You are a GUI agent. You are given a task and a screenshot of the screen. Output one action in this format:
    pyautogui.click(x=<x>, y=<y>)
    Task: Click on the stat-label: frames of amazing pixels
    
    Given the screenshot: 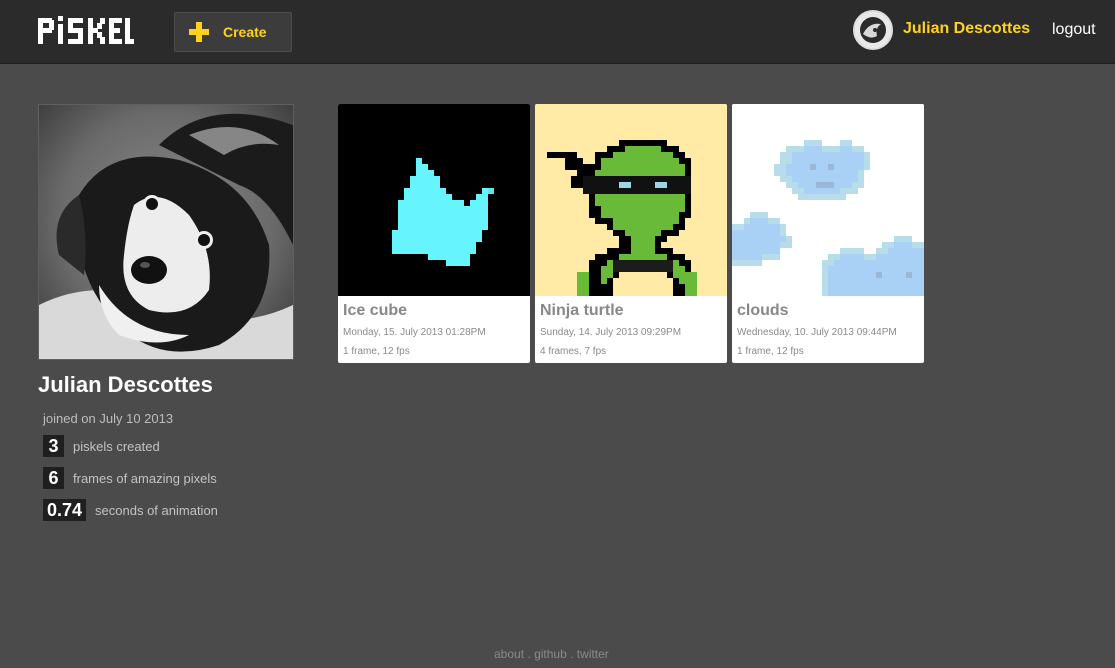 What is the action you would take?
    pyautogui.click(x=145, y=478)
    